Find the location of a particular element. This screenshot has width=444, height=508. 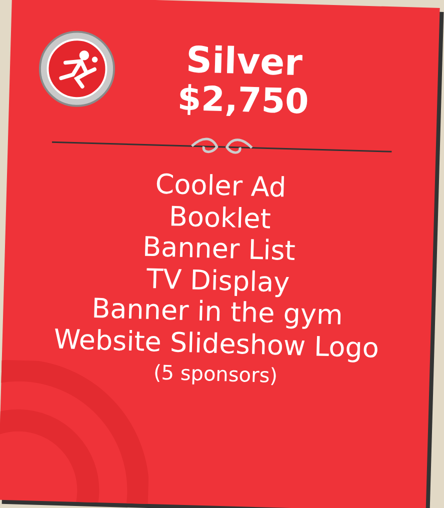

sponsor-count-note: (5 sponsors) is located at coordinates (215, 374).